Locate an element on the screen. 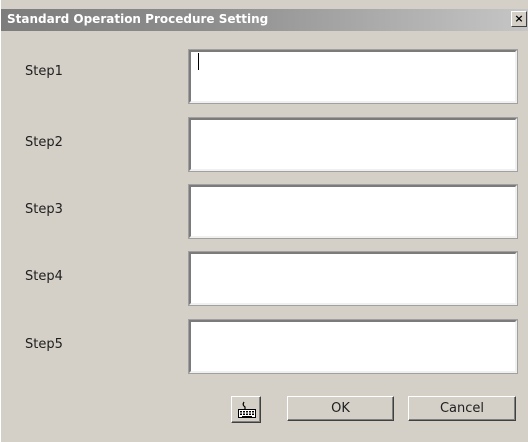 The image size is (528, 442). ok-button: OK is located at coordinates (340, 408).